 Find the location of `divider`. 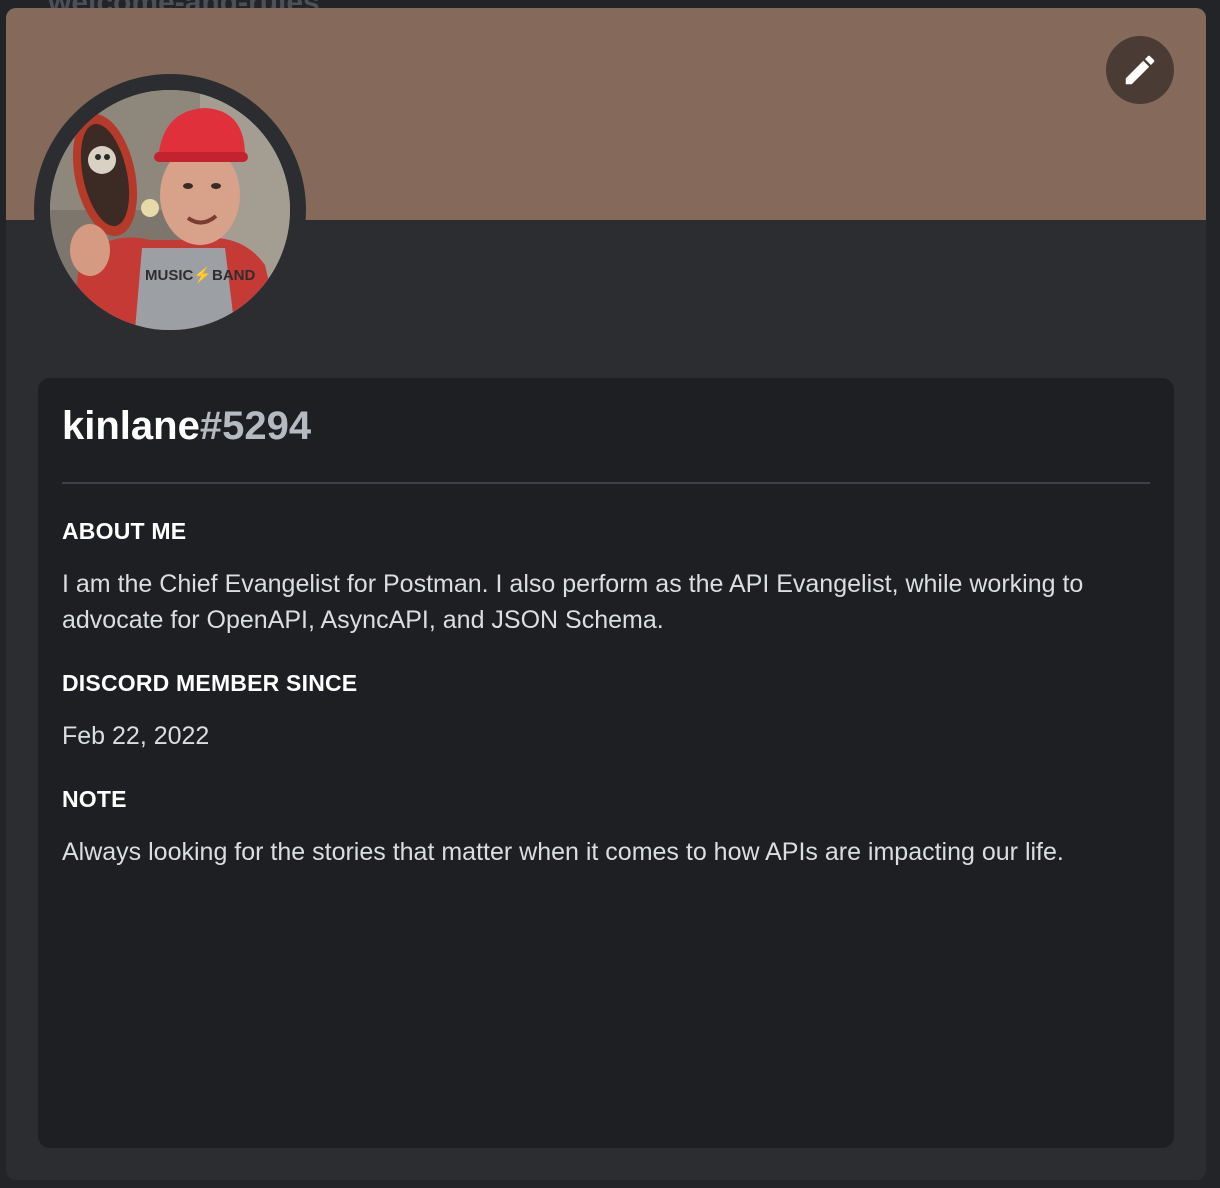

divider is located at coordinates (606, 483).